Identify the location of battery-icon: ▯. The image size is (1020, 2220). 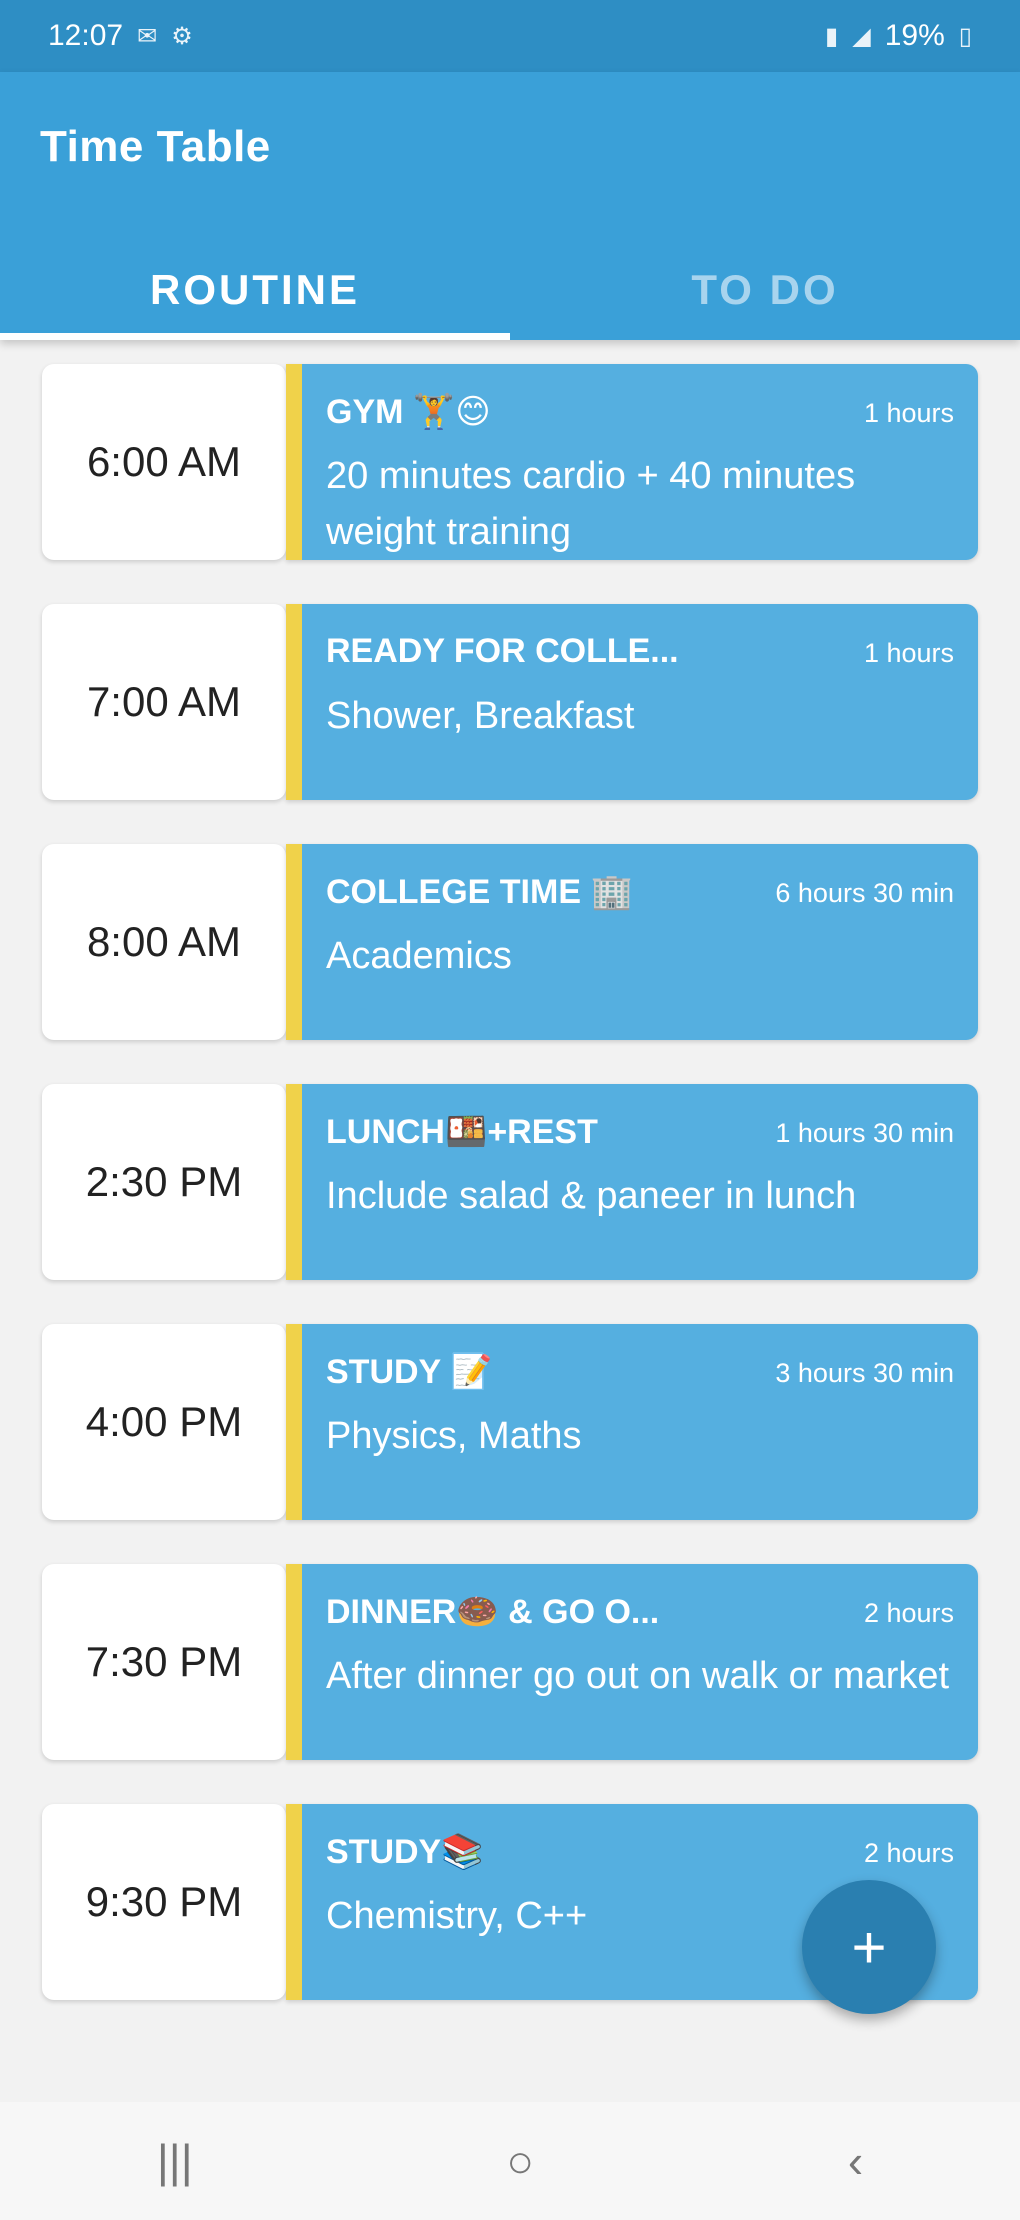
(965, 36).